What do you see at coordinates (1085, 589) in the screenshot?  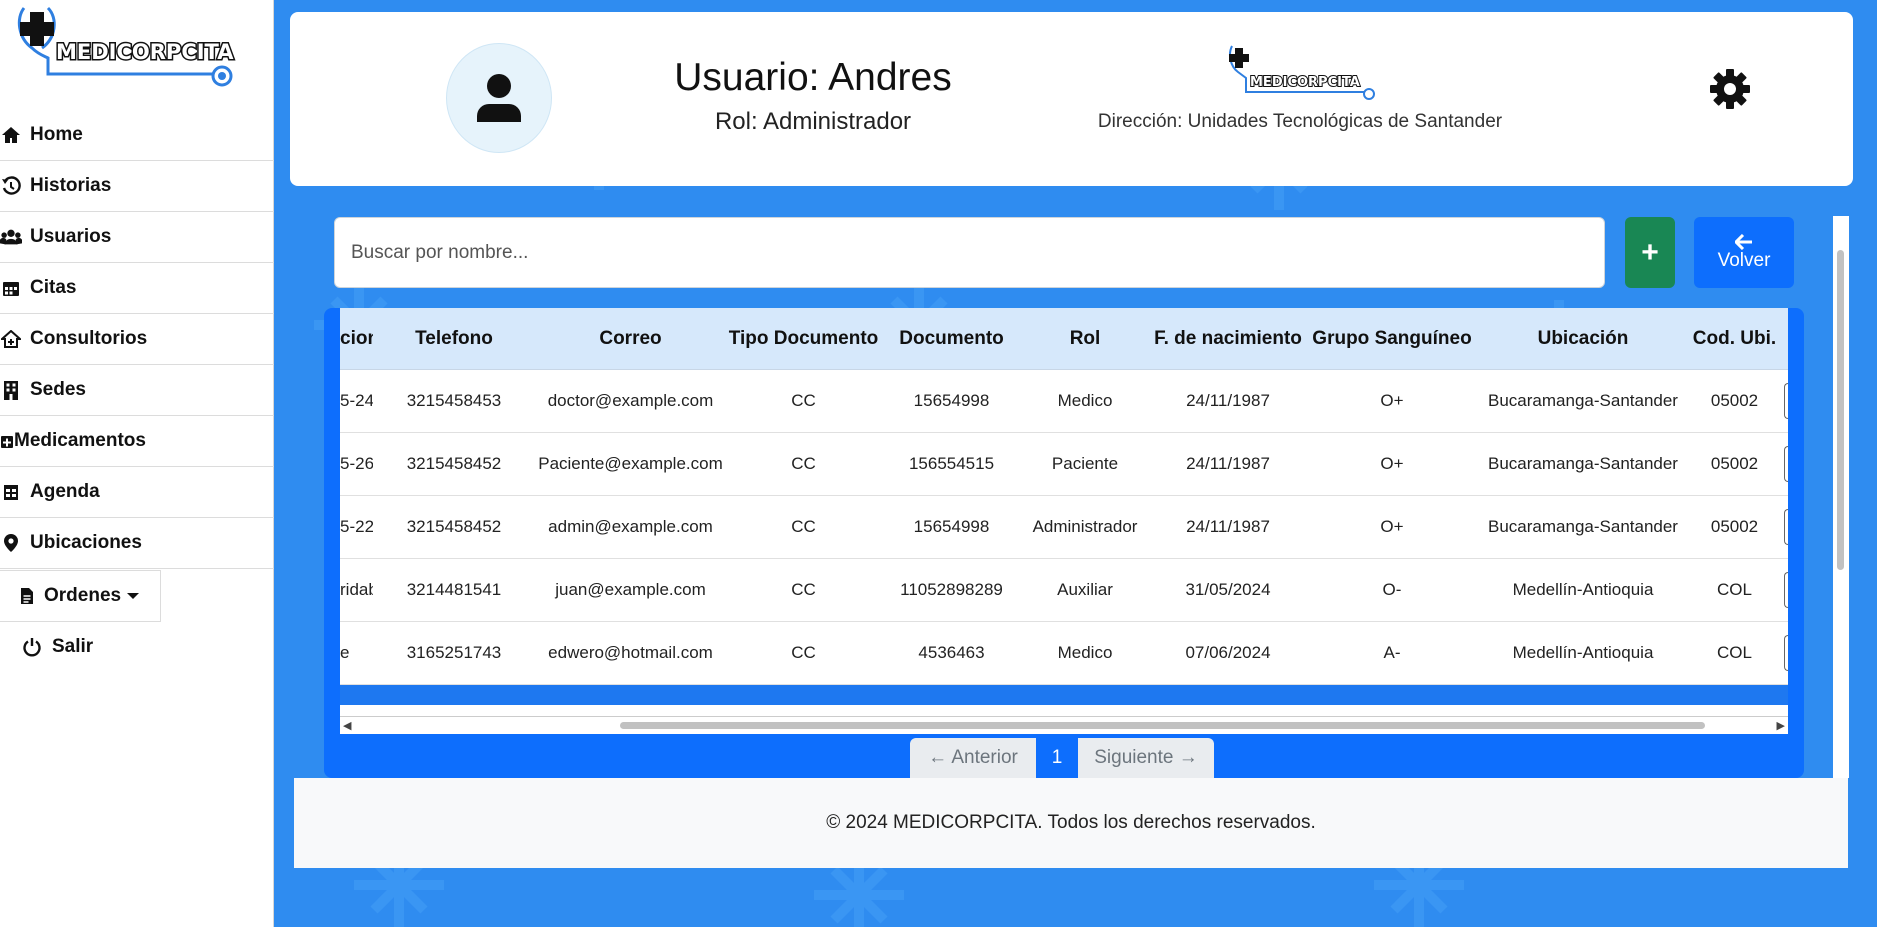 I see `table-cell: Auxiliar` at bounding box center [1085, 589].